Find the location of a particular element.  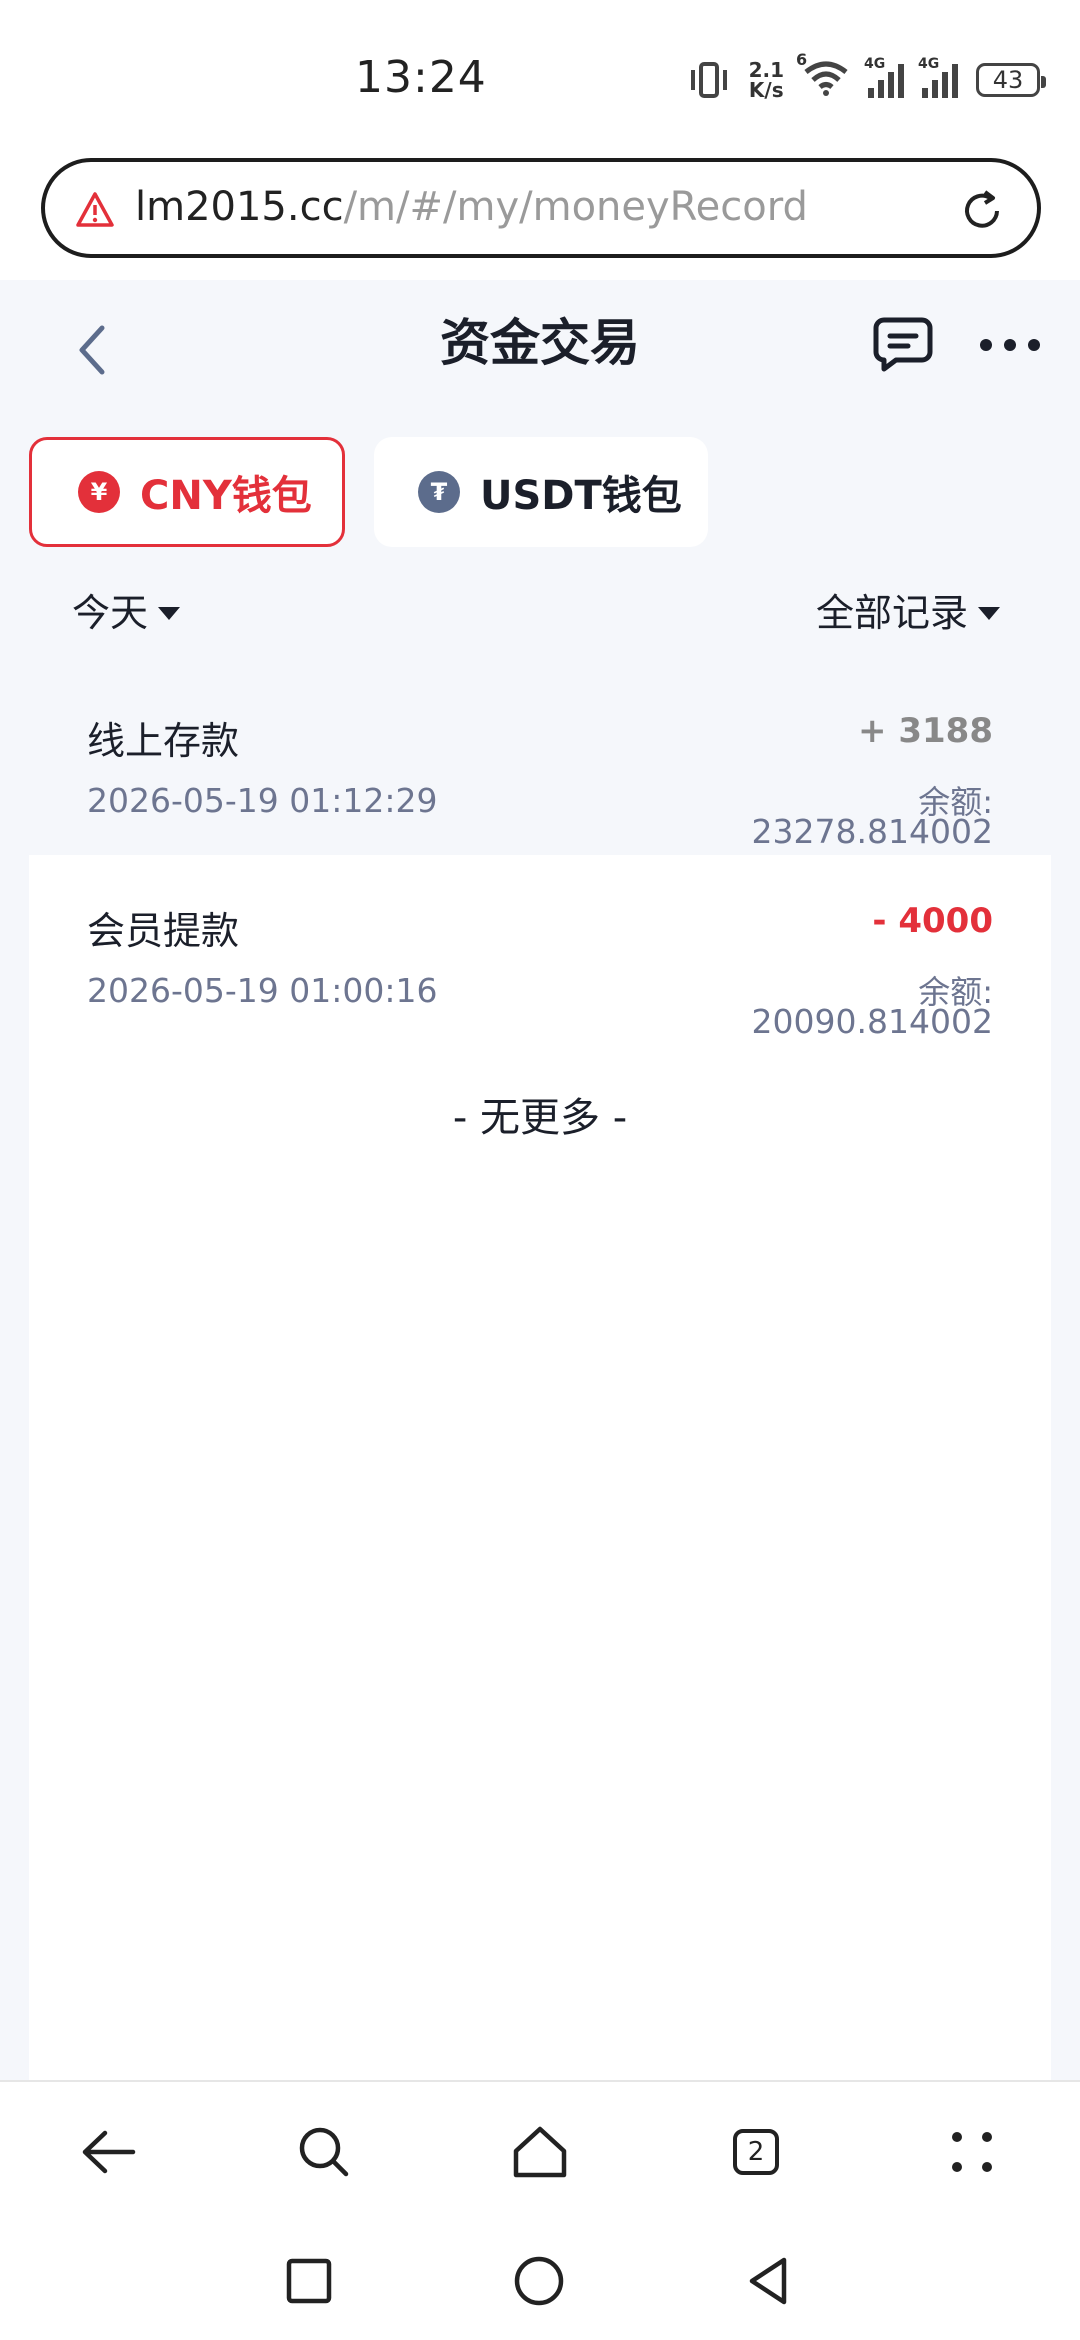

home-icon is located at coordinates (540, 2152).